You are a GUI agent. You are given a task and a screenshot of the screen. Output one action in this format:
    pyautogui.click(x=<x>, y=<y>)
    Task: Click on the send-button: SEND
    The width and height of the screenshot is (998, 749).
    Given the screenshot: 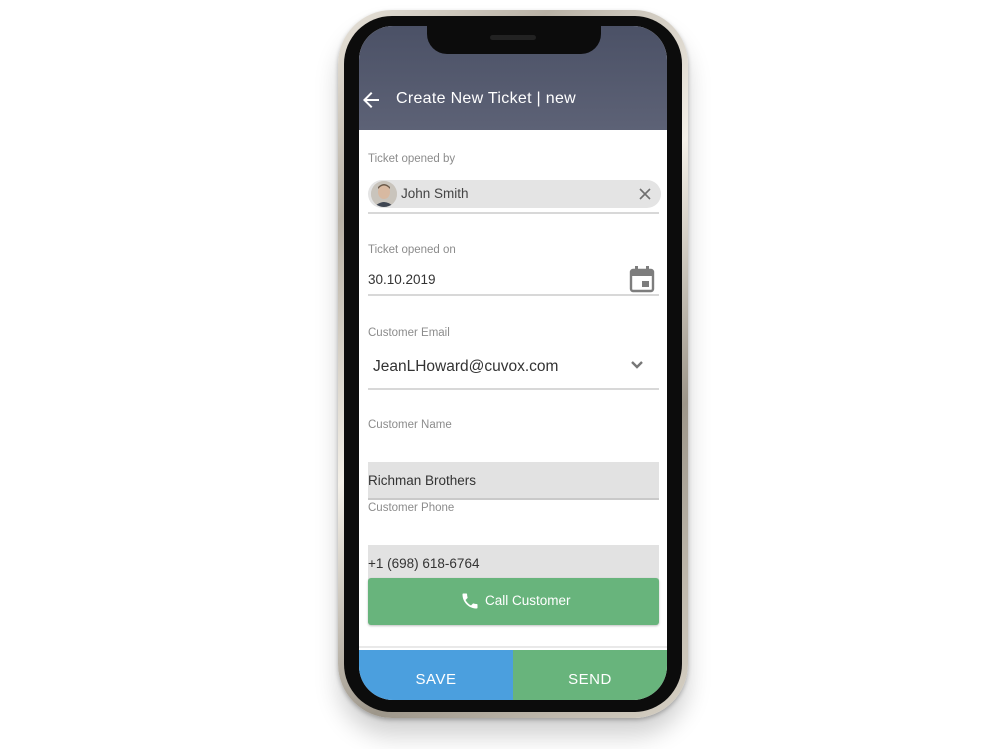 What is the action you would take?
    pyautogui.click(x=590, y=675)
    